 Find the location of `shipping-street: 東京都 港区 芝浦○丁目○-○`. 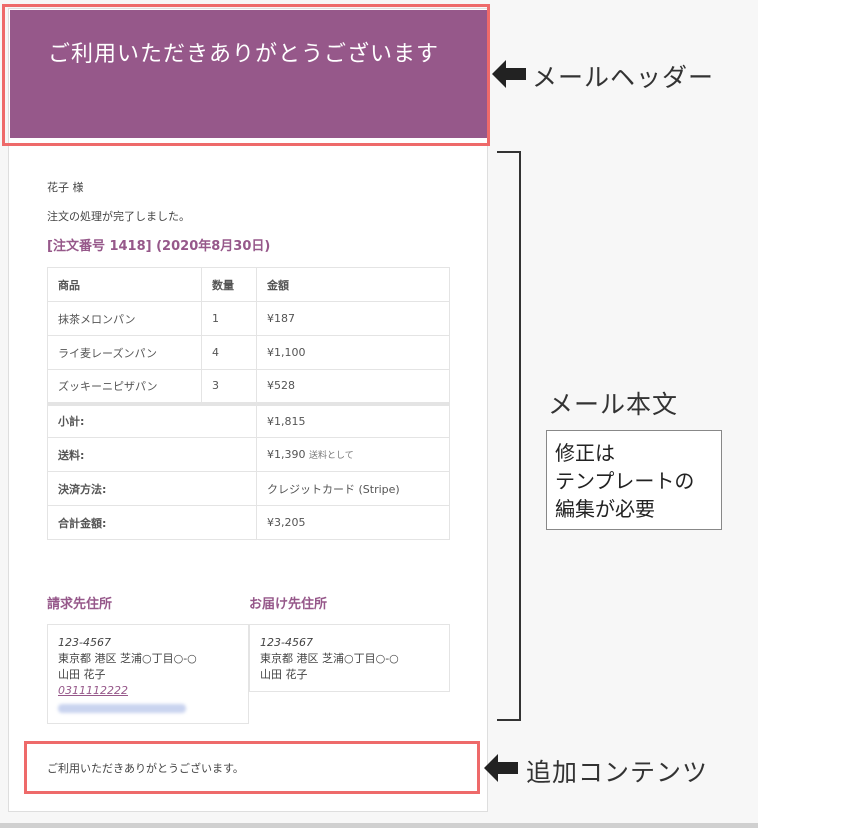

shipping-street: 東京都 港区 芝浦○丁目○-○ is located at coordinates (329, 658).